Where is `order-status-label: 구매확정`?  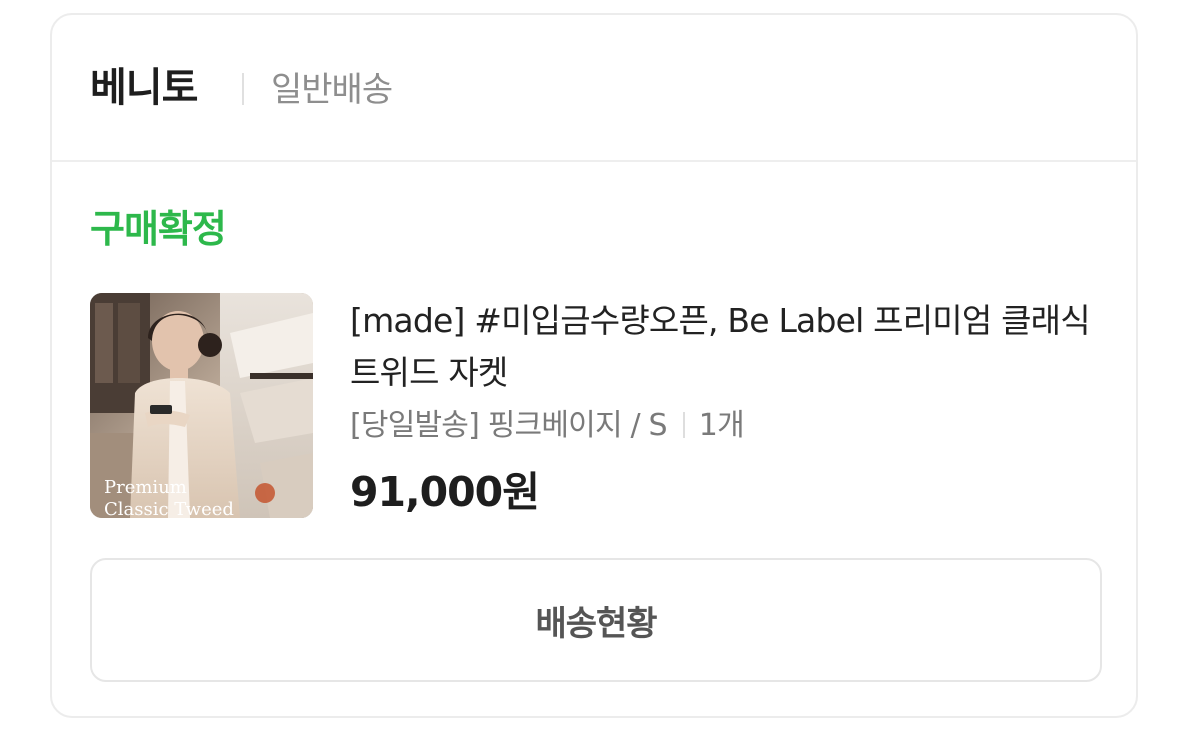
order-status-label: 구매확정 is located at coordinates (158, 229).